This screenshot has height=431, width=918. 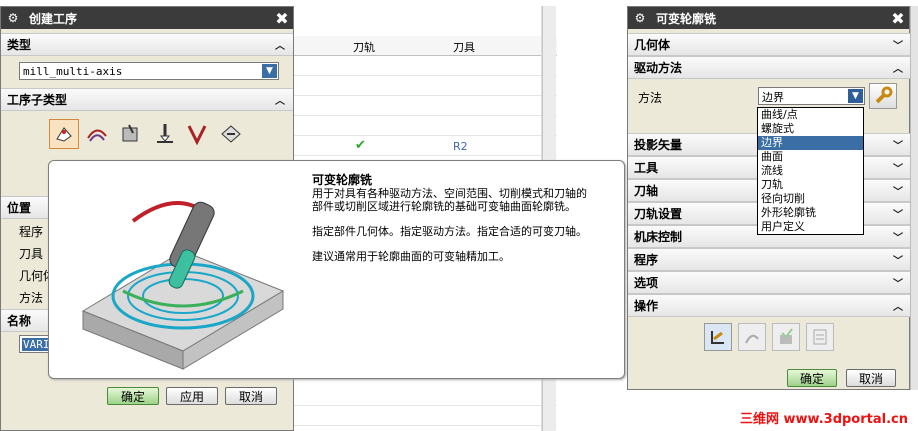 I want to click on dropdown-option: 刀轨, so click(x=810, y=185).